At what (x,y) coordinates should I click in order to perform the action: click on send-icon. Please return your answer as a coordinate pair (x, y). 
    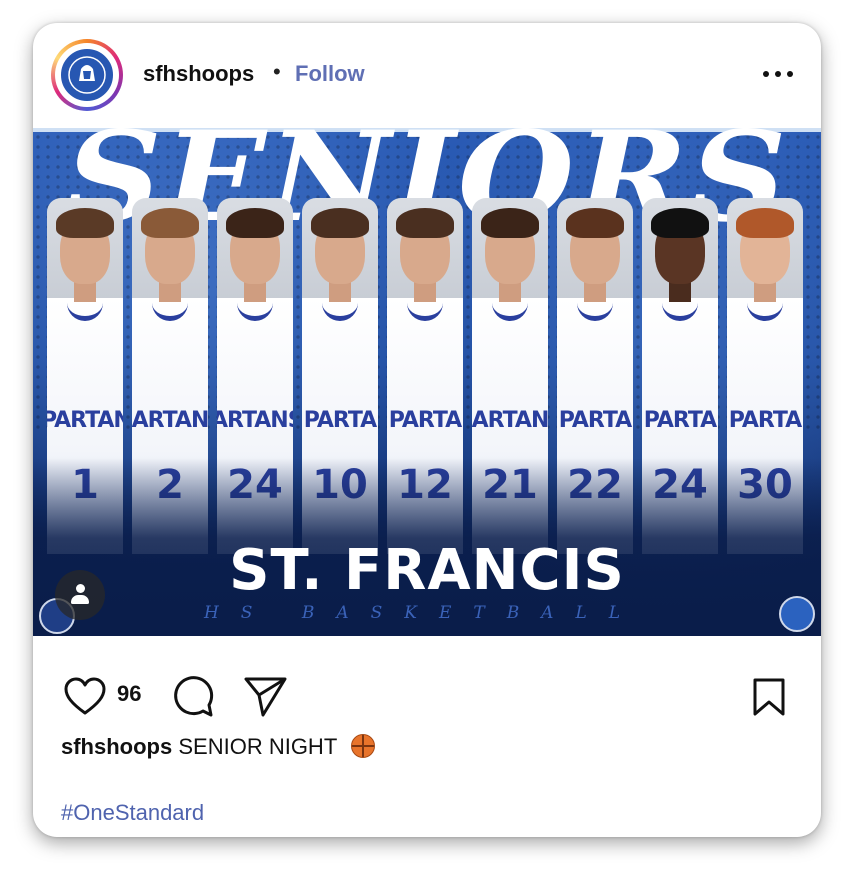
    Looking at the image, I should click on (266, 697).